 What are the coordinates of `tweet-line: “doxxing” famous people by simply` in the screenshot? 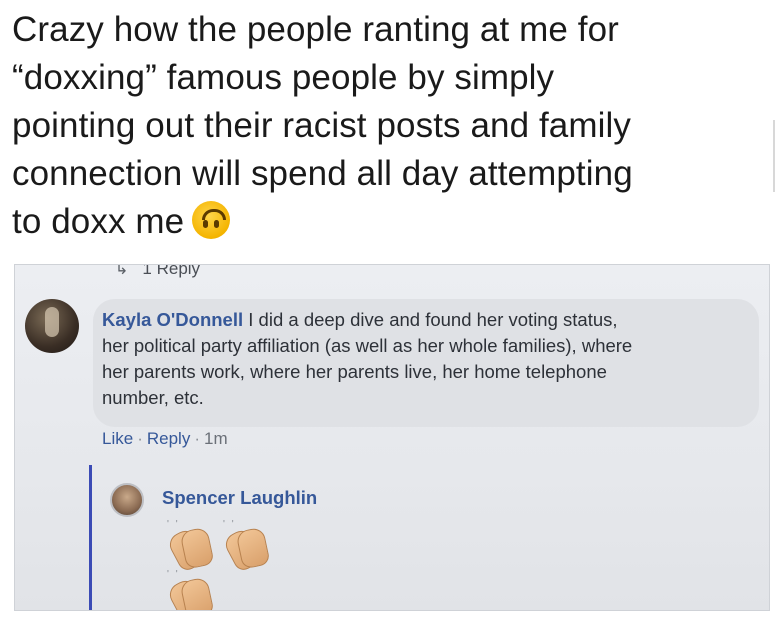 It's located at (283, 77).